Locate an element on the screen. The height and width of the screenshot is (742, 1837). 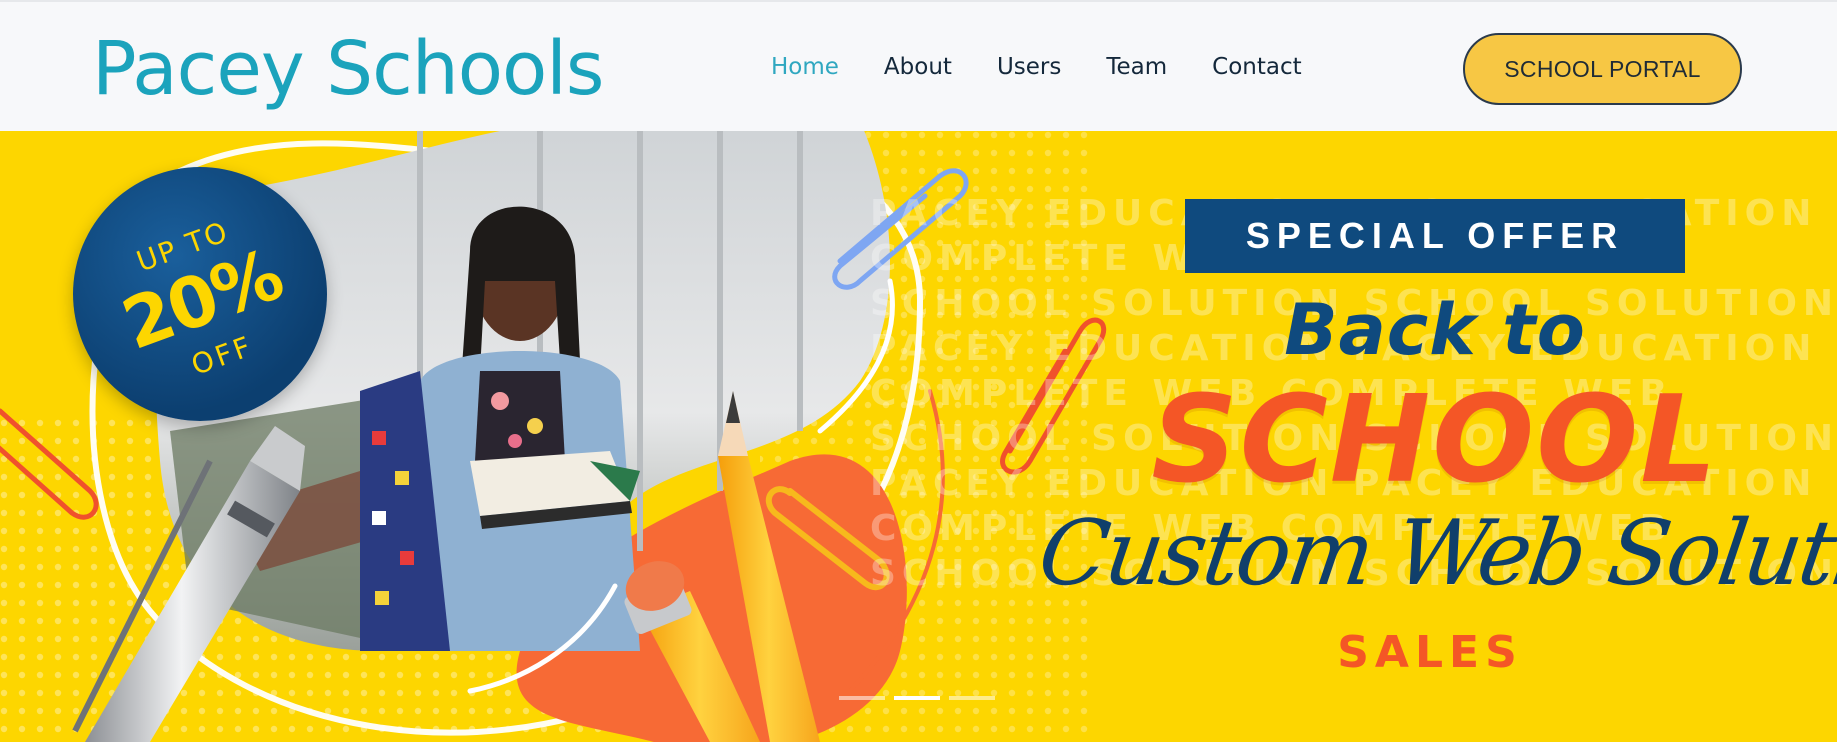
headline-school: SCHOOL is located at coordinates (1435, 440).